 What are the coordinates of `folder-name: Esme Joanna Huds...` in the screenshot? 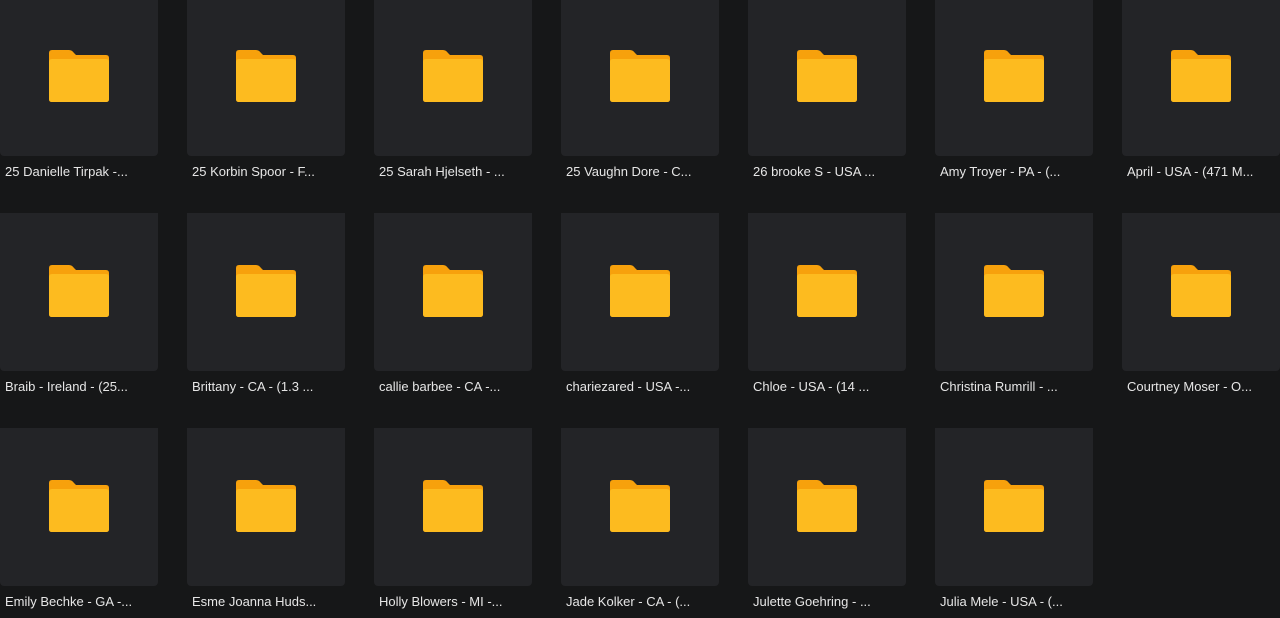 It's located at (254, 601).